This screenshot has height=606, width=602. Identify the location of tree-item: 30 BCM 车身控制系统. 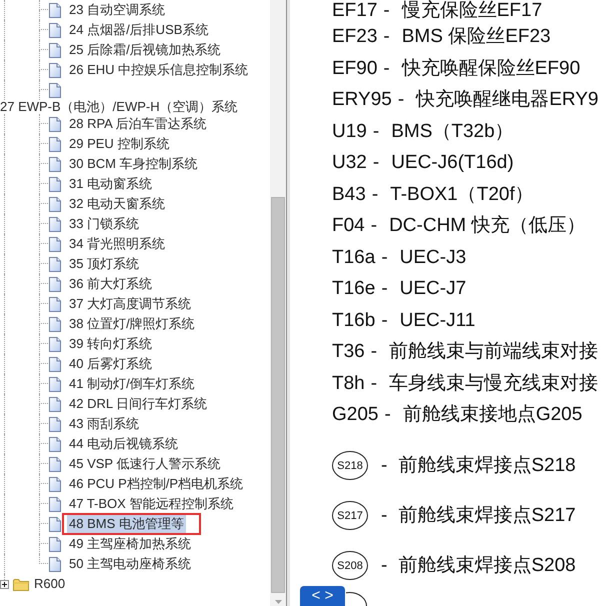
(133, 164).